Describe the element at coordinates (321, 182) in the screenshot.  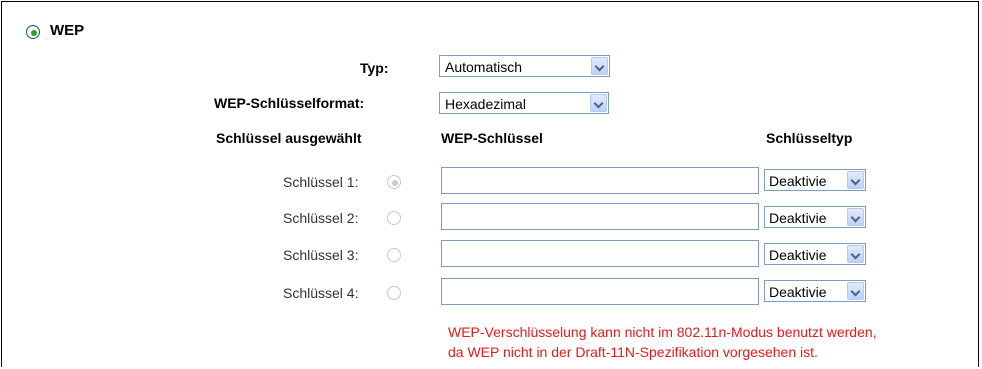
I see `key1-label: Schlüssel 1:` at that location.